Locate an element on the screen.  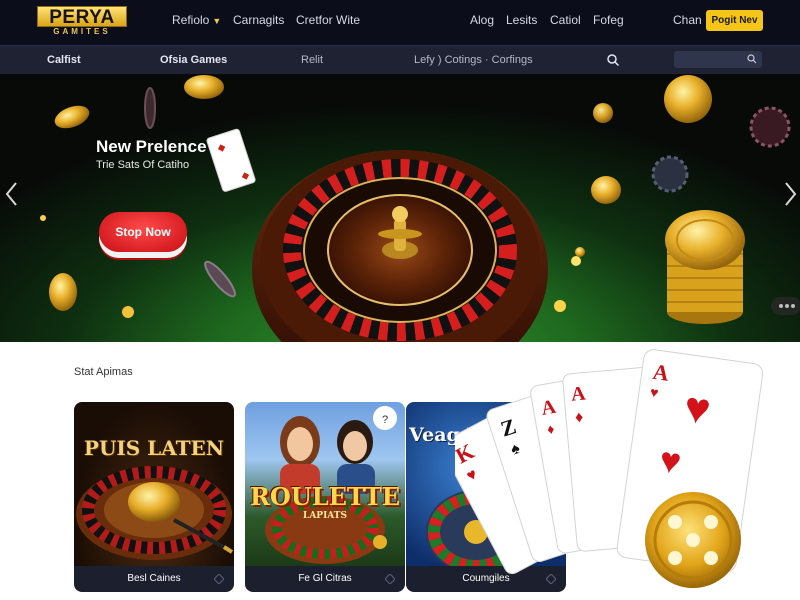
search-input is located at coordinates (718, 59).